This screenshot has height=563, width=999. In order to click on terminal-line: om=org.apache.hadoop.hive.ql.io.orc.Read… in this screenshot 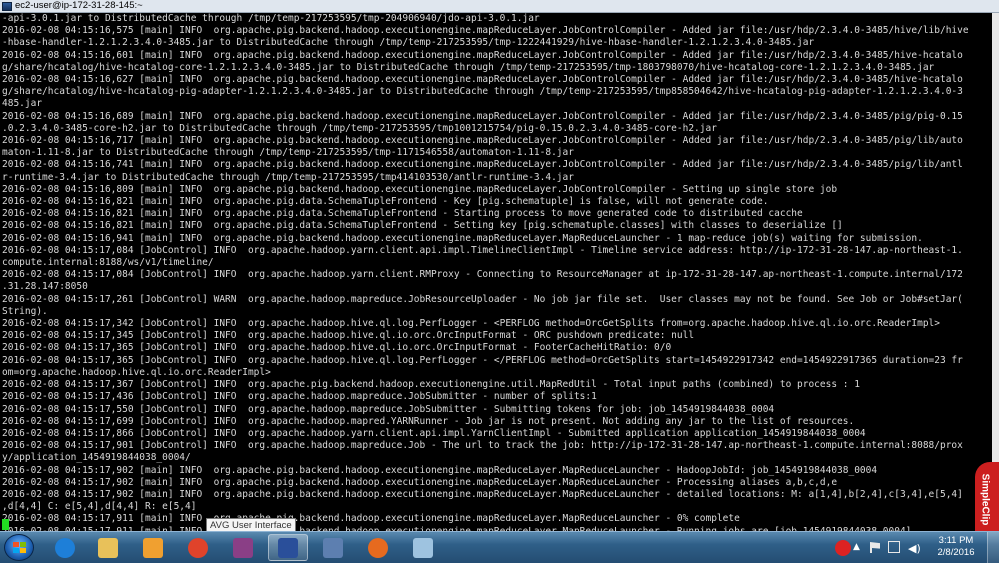, I will do `click(136, 372)`.